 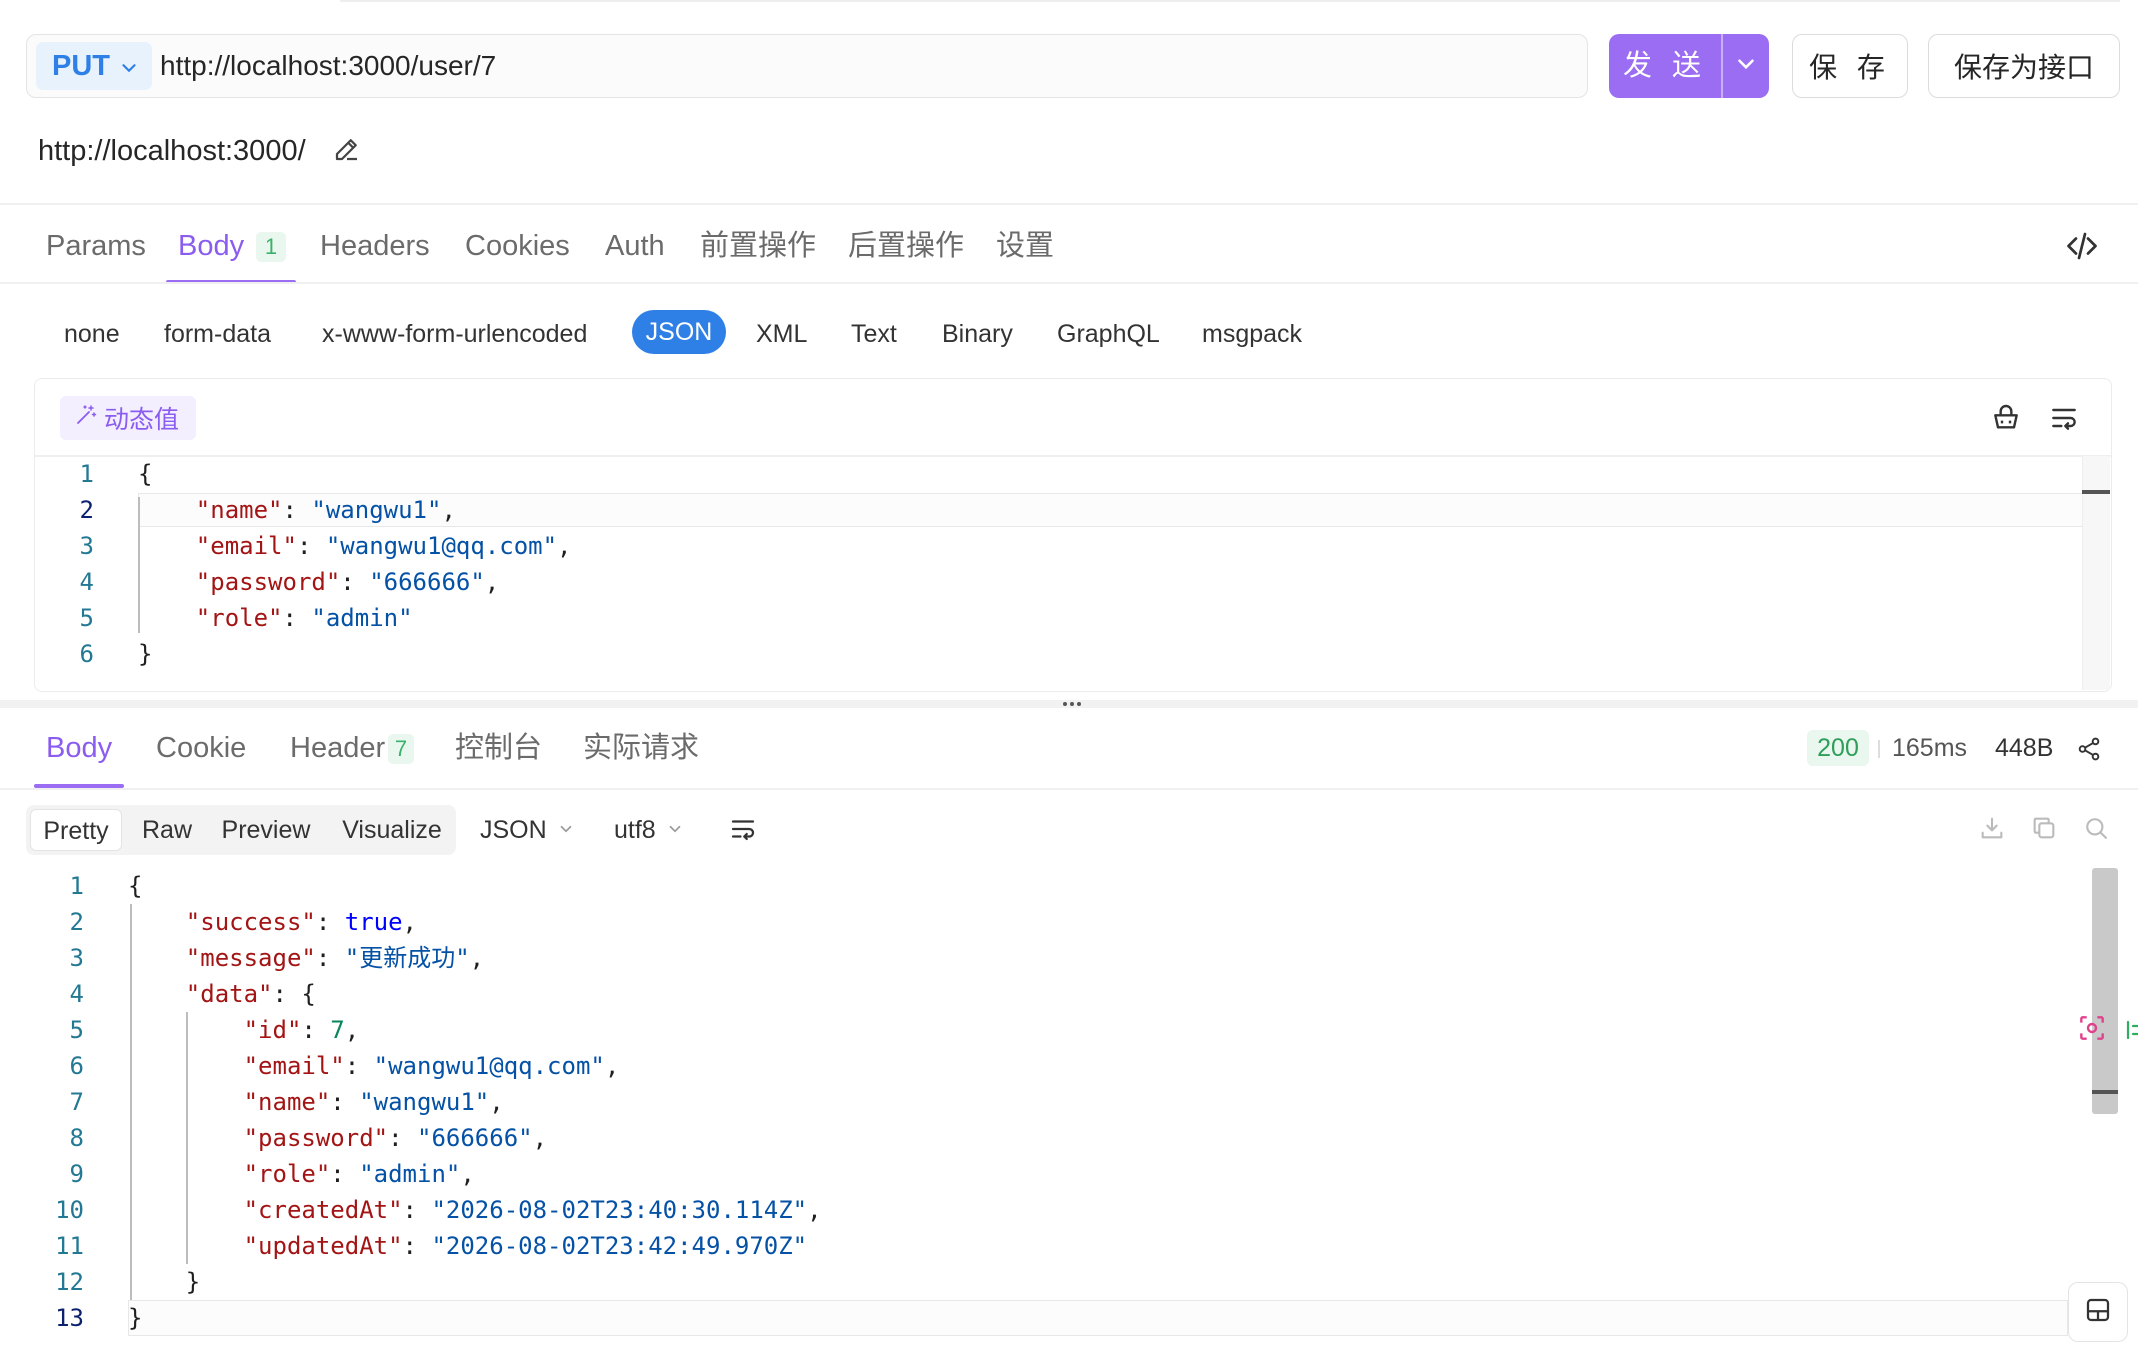 I want to click on copy-icon, so click(x=2044, y=830).